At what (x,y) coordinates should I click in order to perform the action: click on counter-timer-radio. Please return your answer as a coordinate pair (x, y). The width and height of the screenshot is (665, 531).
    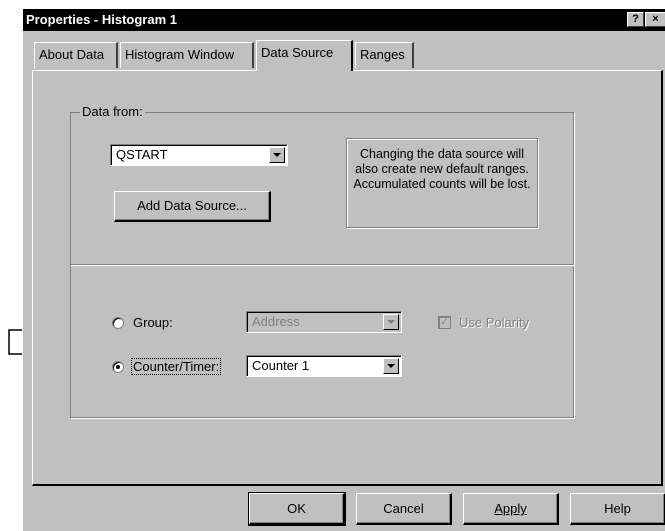
    Looking at the image, I should click on (118, 367).